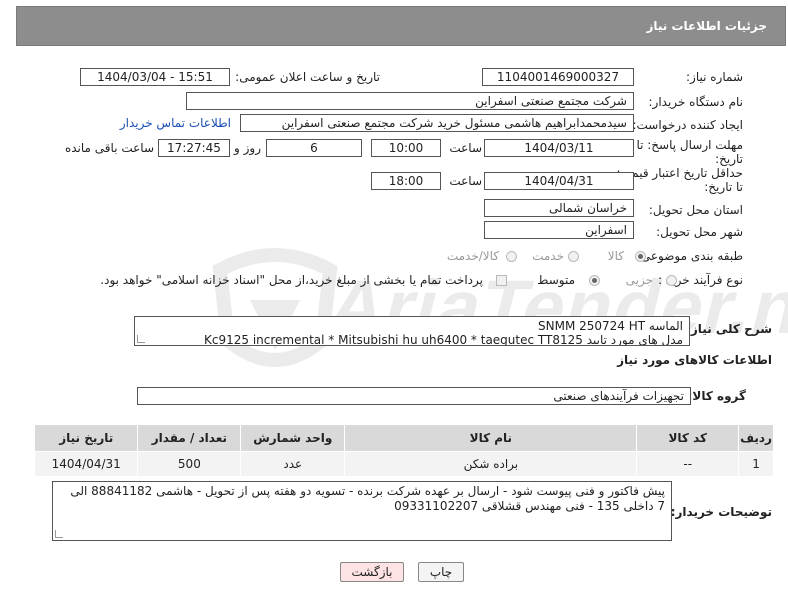 Image resolution: width=788 pixels, height=598 pixels. I want to click on city-field: اسفراین, so click(559, 230).